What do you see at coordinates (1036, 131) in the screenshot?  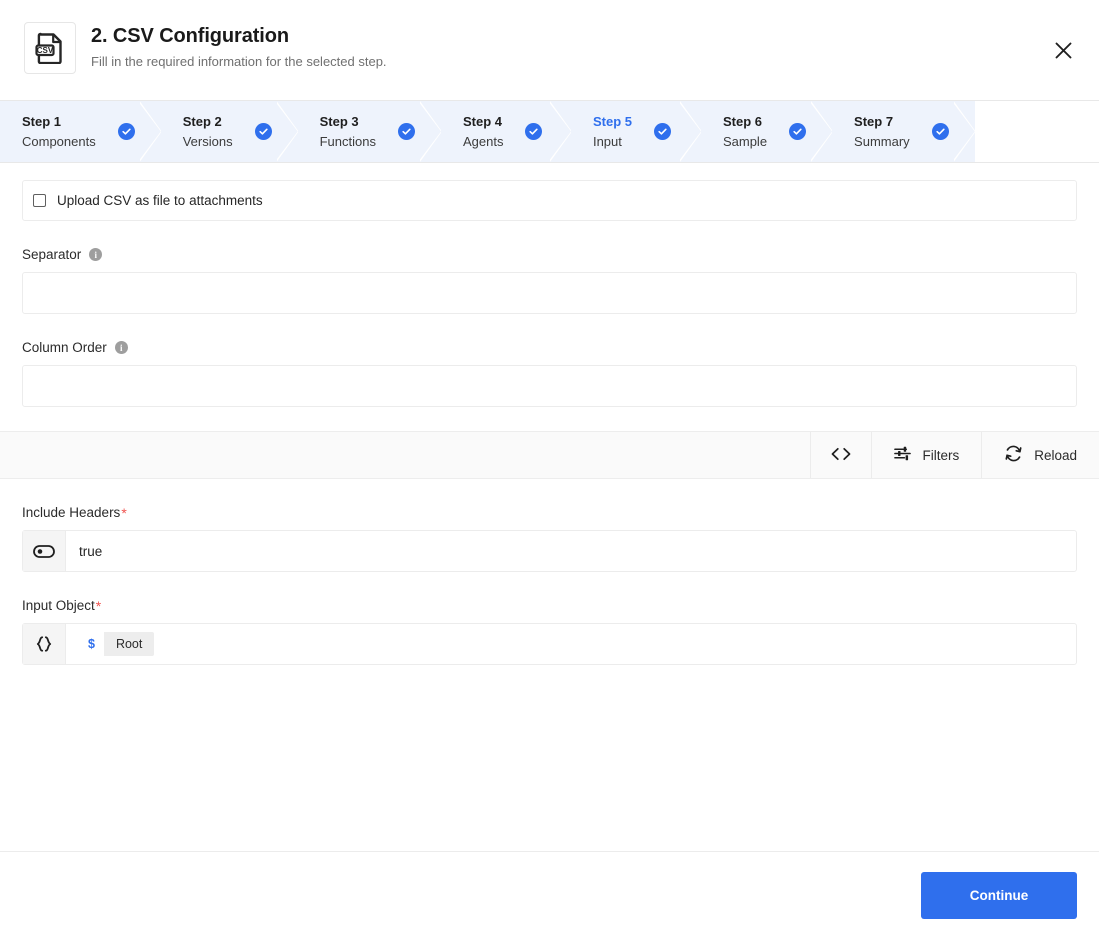 I see `stepper-tail` at bounding box center [1036, 131].